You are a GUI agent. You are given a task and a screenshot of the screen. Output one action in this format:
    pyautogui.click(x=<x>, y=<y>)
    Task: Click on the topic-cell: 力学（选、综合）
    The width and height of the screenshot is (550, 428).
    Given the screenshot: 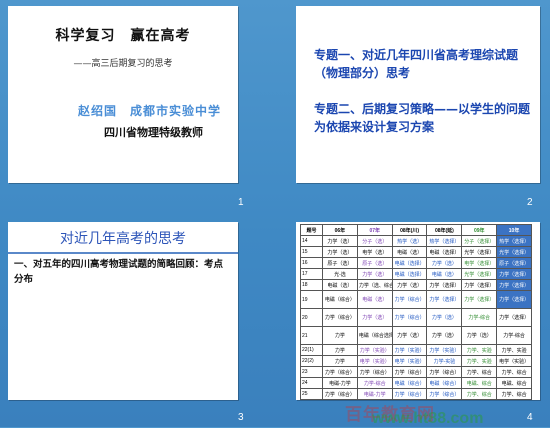 What is the action you would take?
    pyautogui.click(x=374, y=285)
    